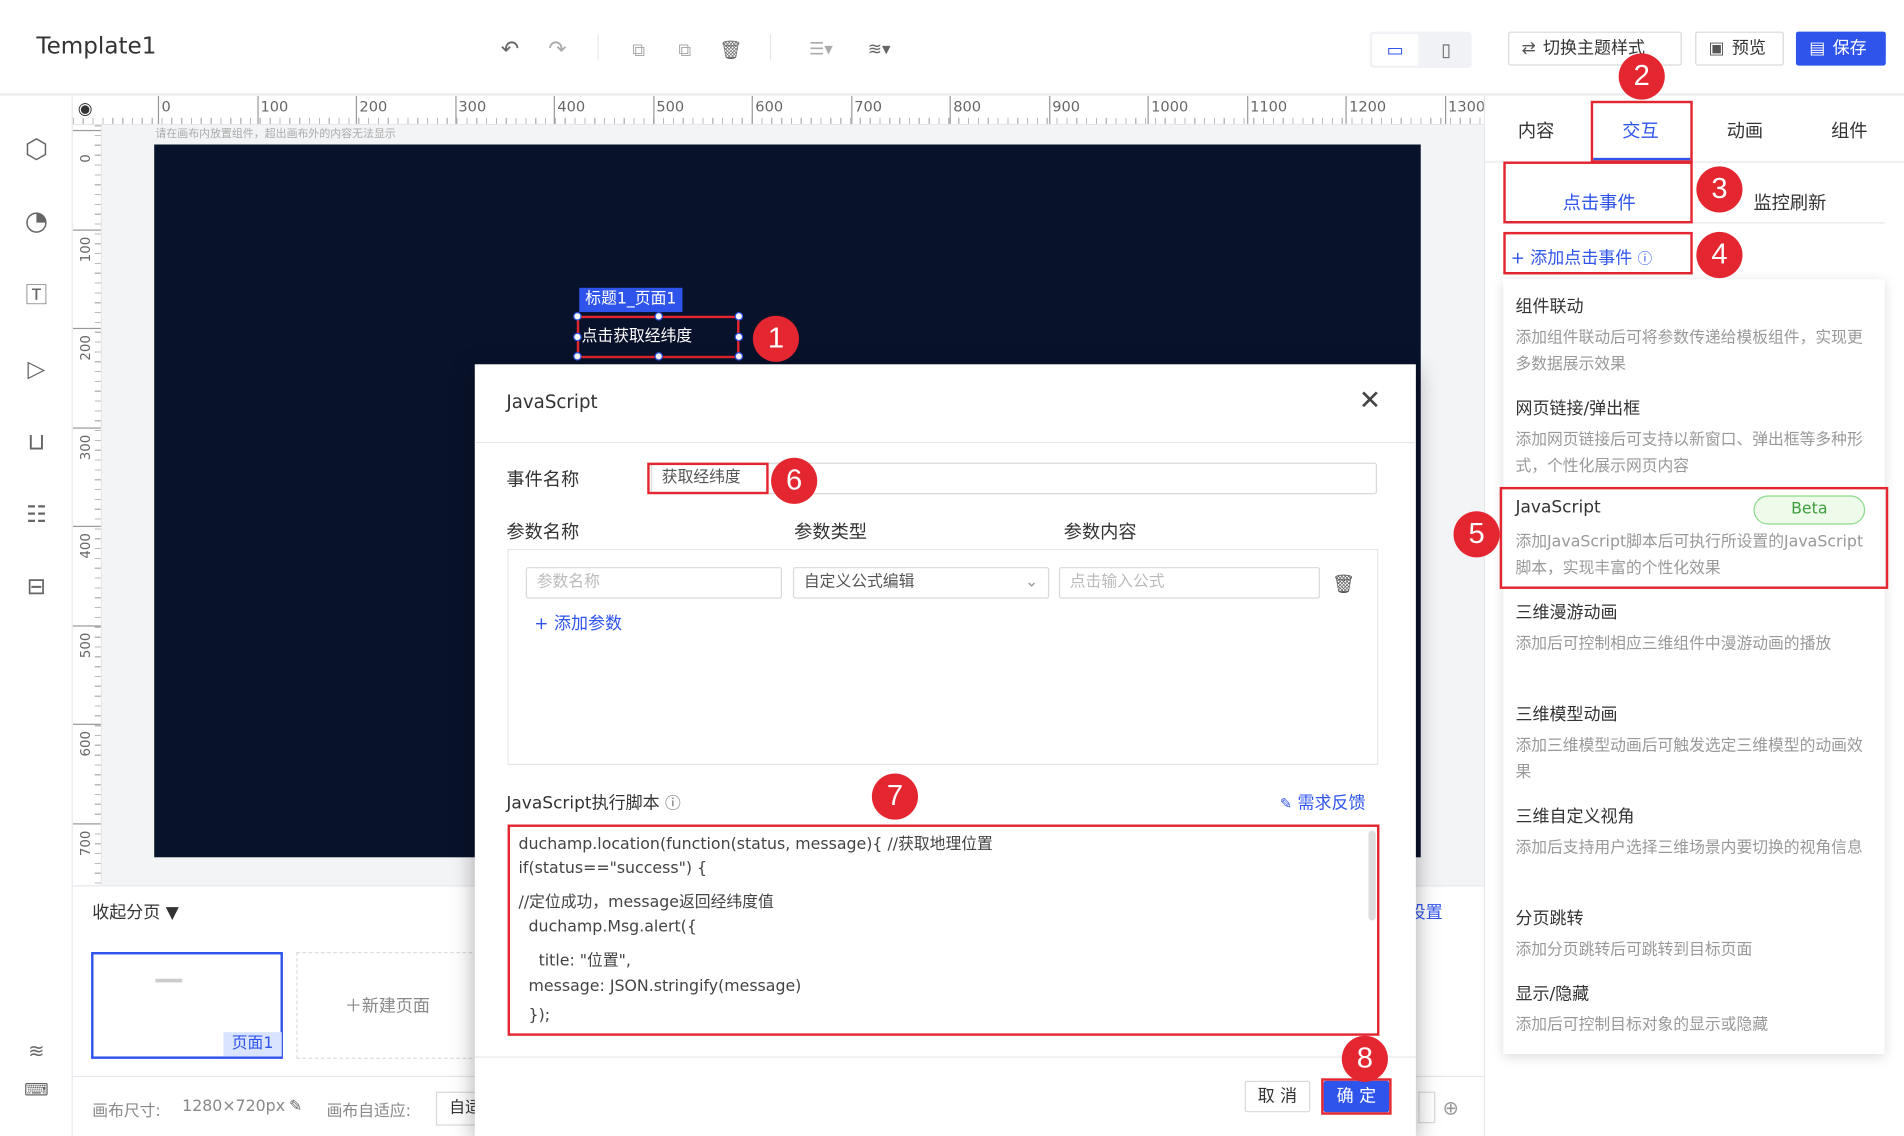  Describe the element at coordinates (36, 615) in the screenshot. I see `left-sidebar` at that location.